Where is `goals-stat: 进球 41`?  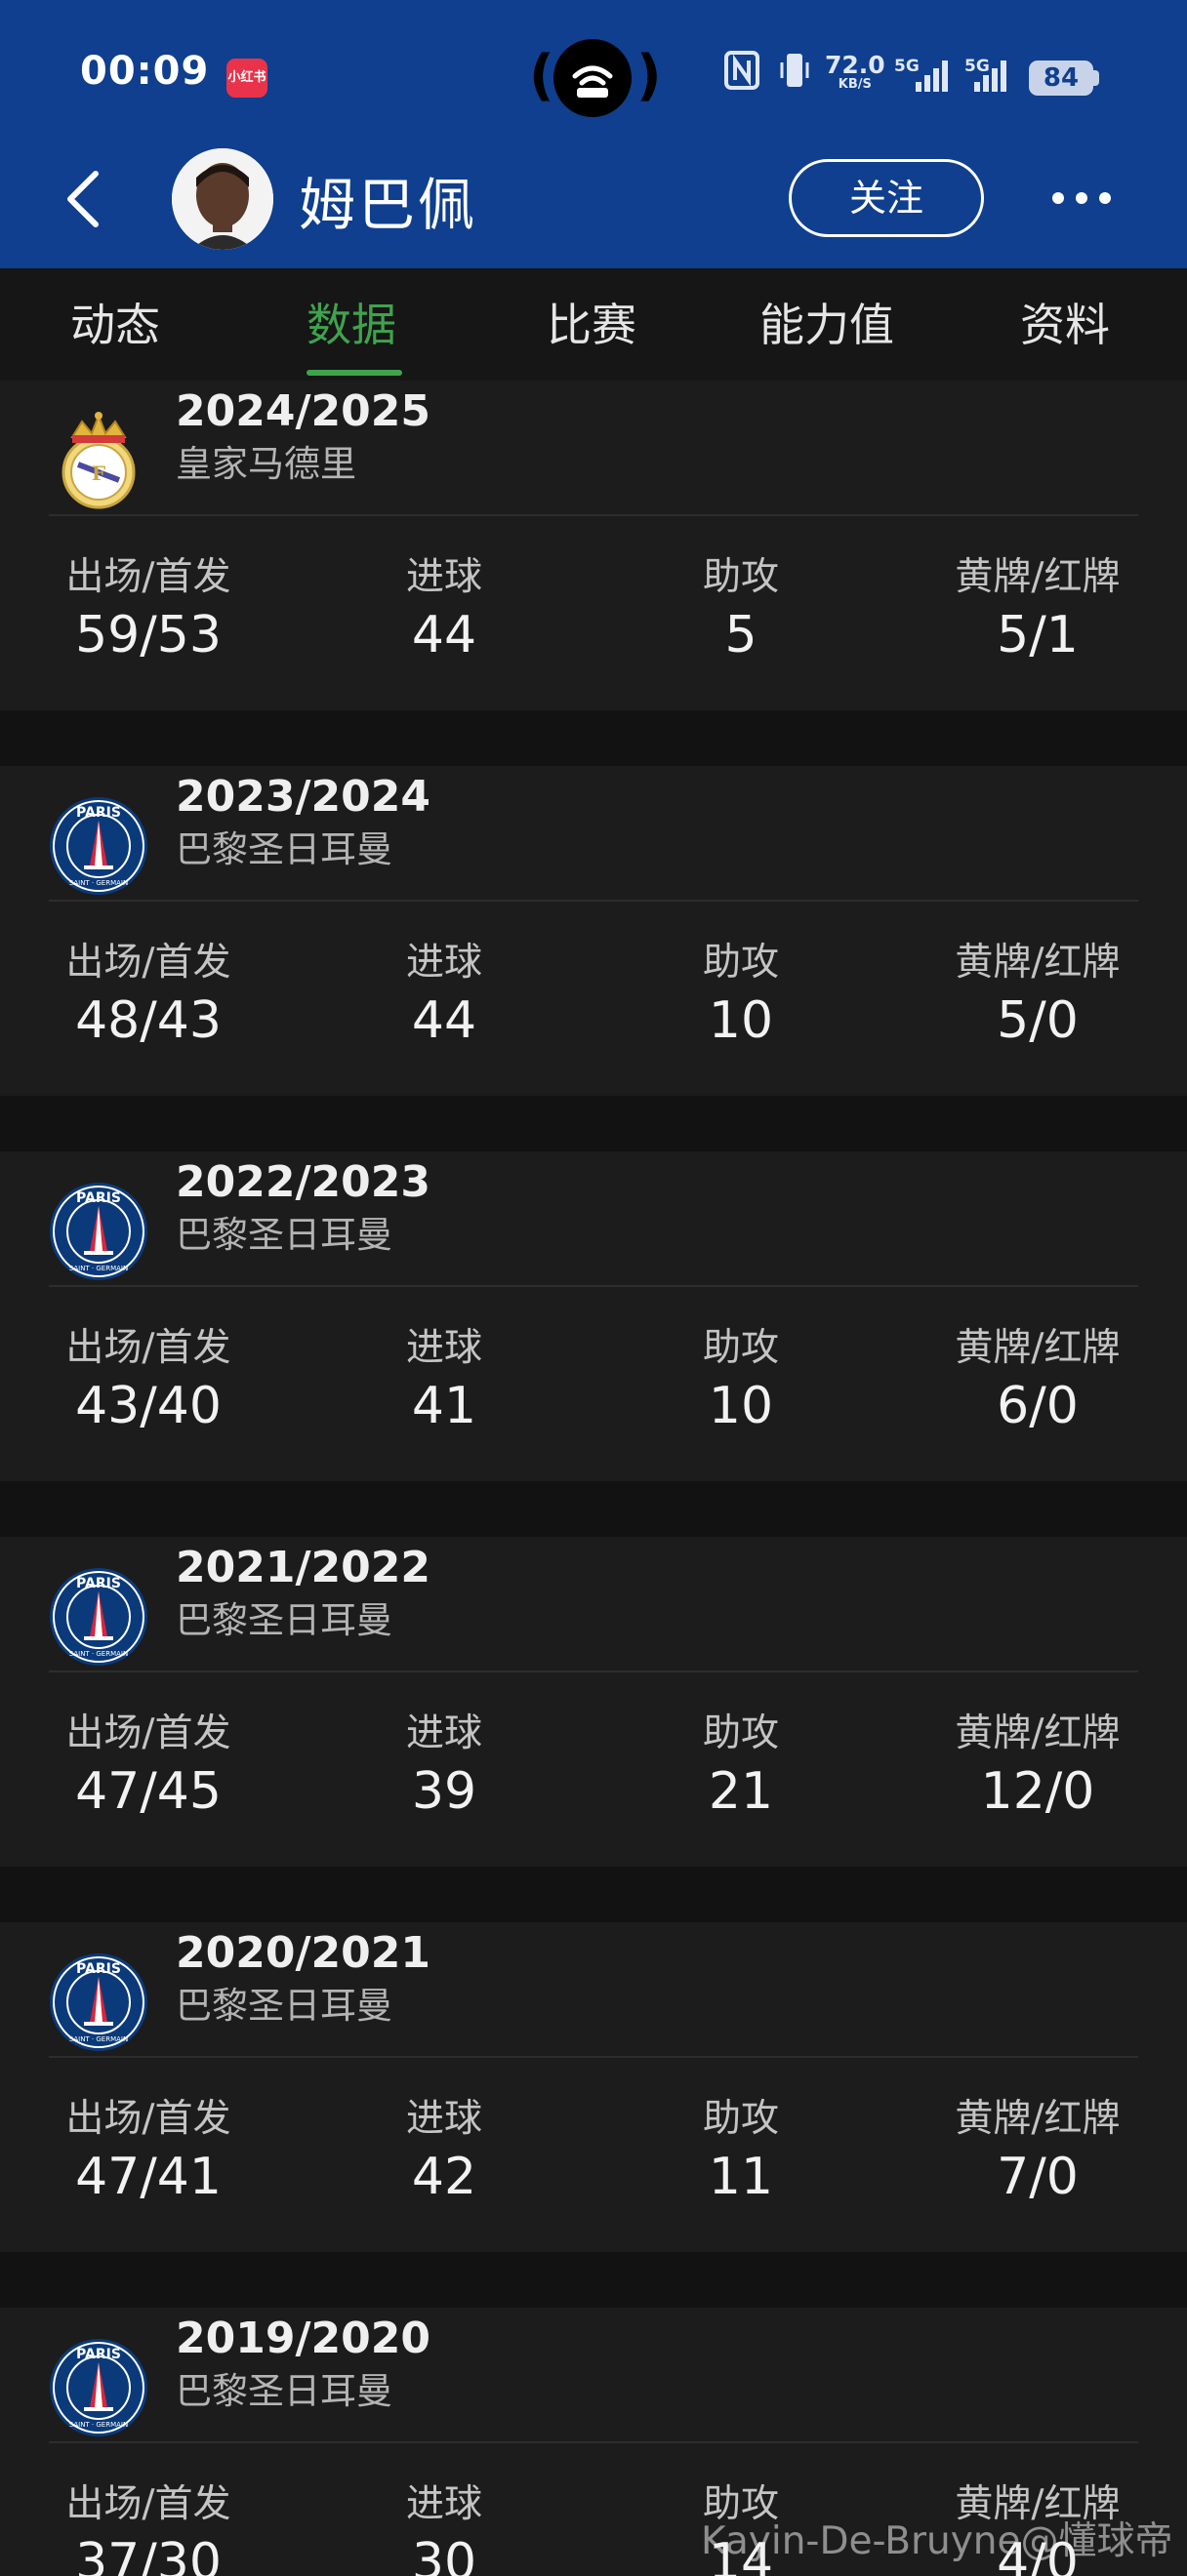 goals-stat: 进球 41 is located at coordinates (444, 1381).